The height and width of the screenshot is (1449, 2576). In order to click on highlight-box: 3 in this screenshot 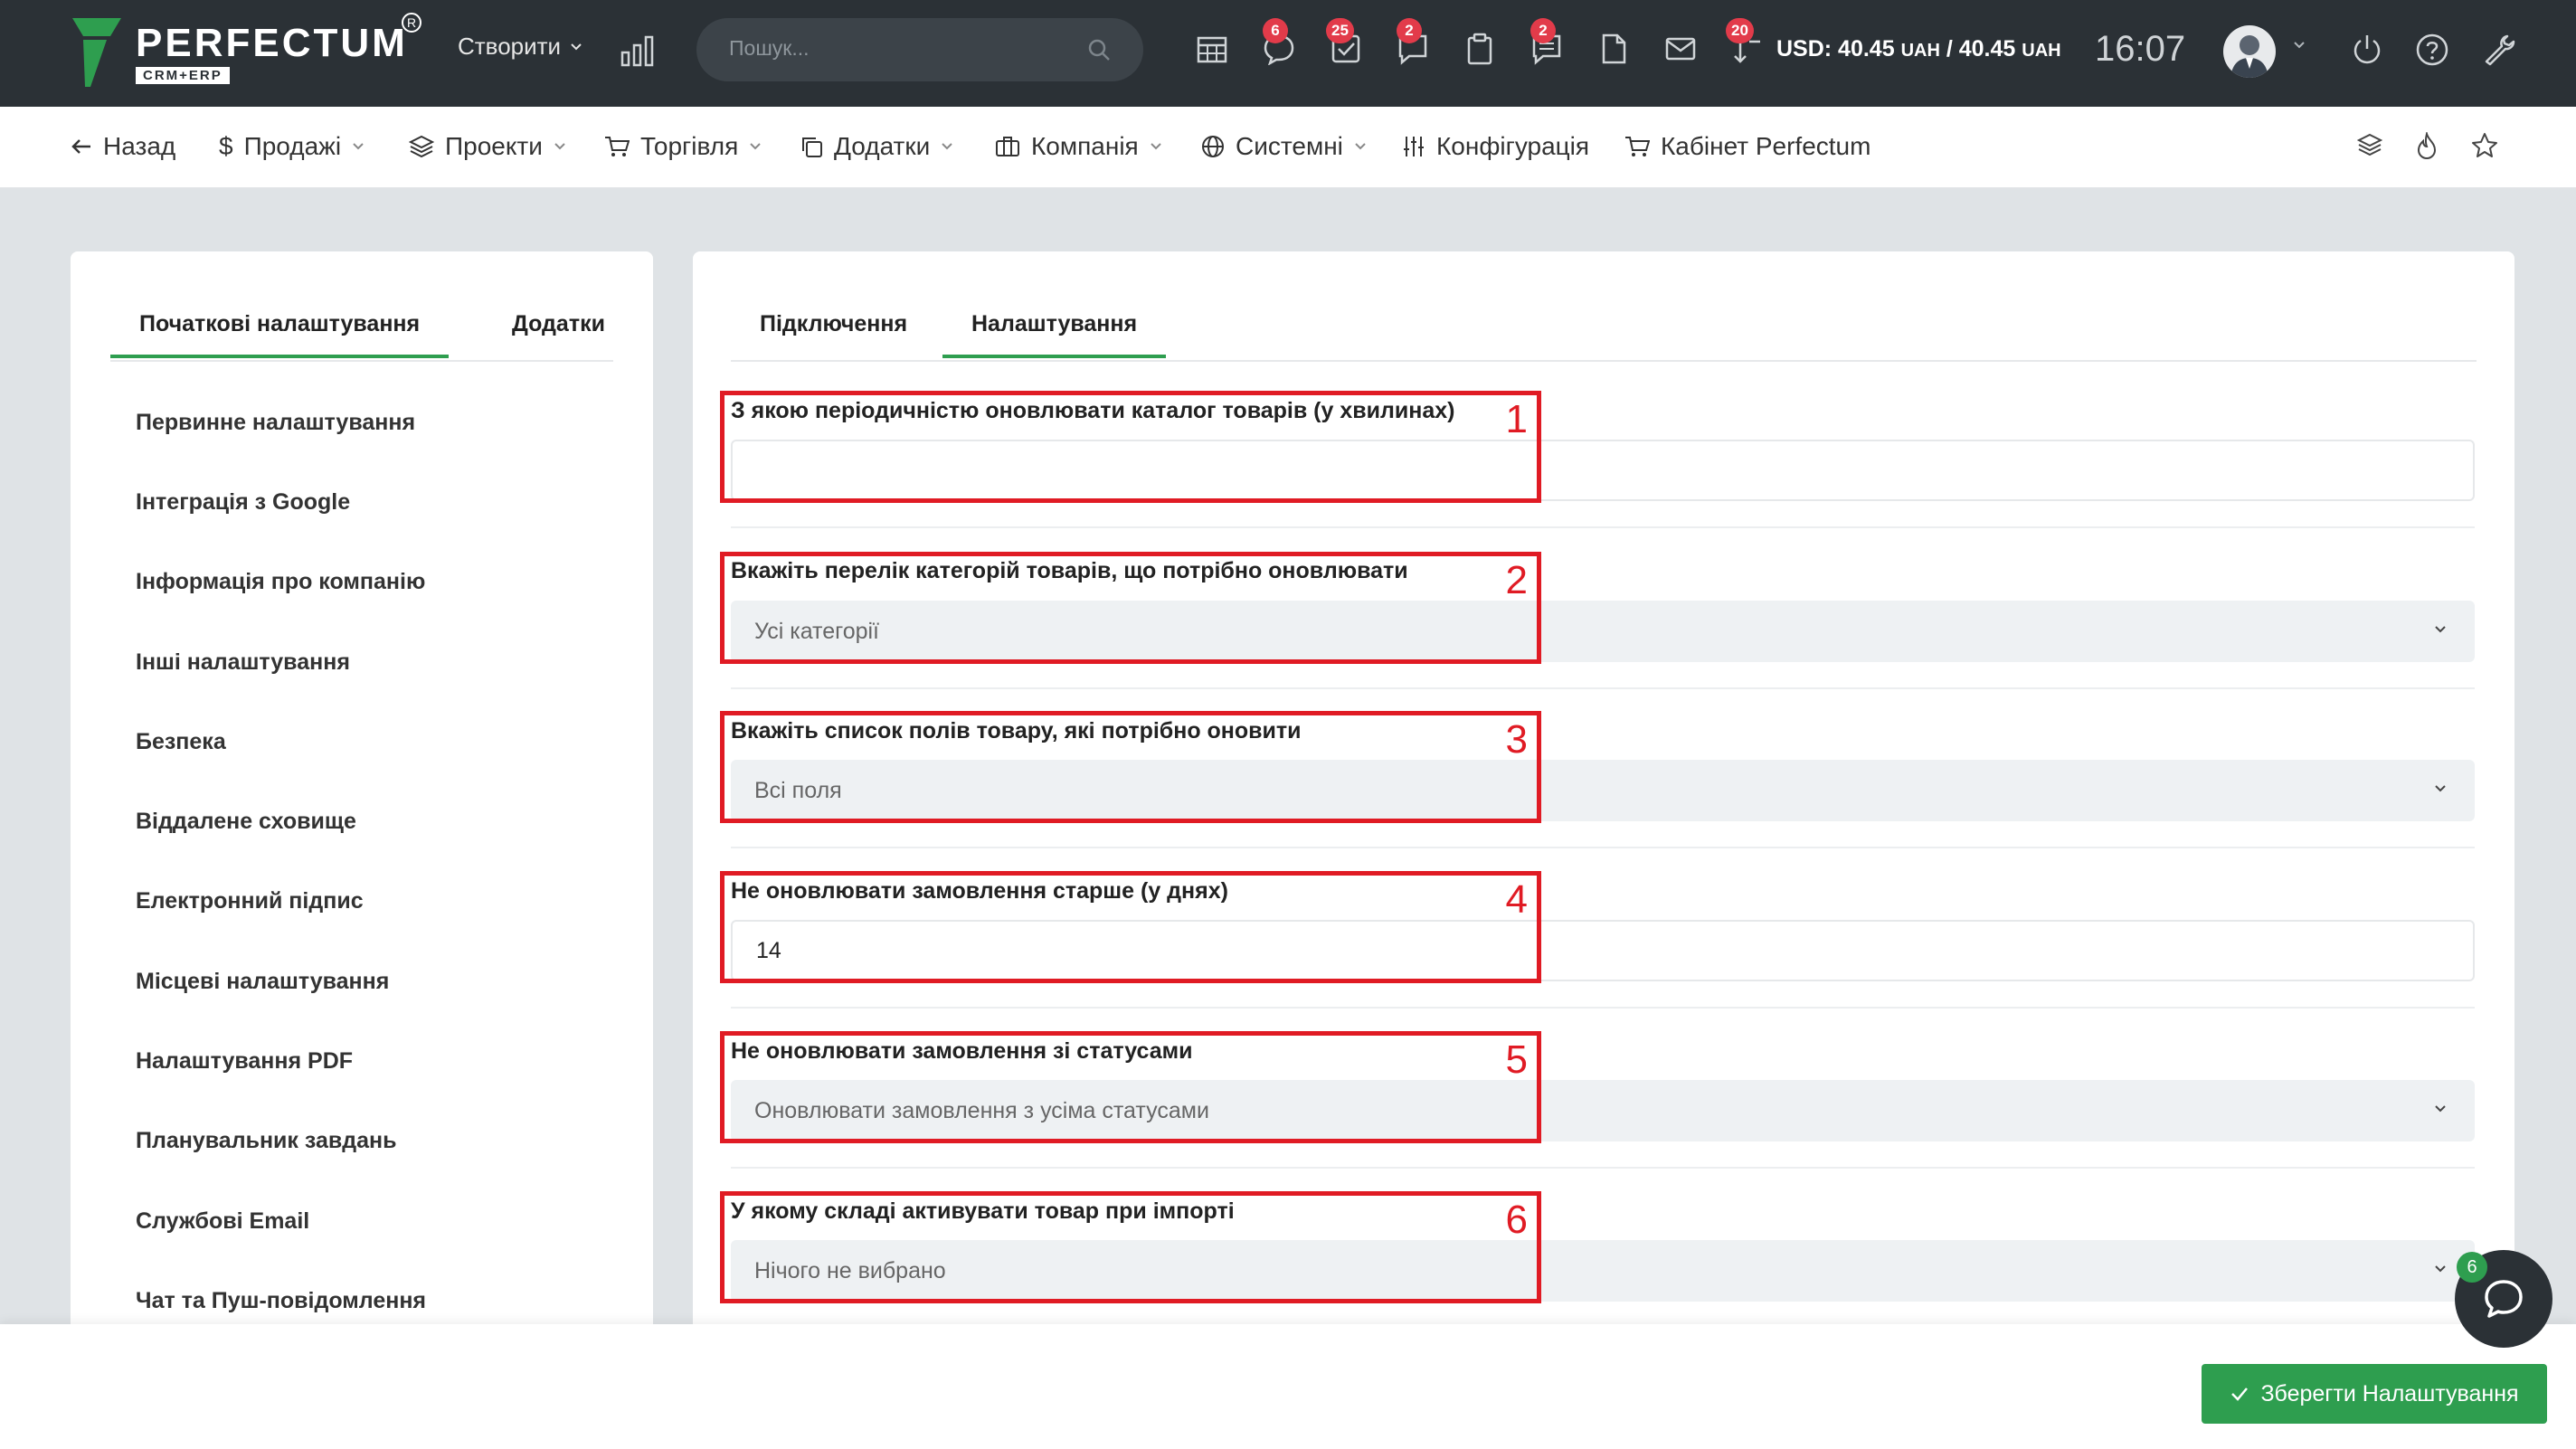, I will do `click(1131, 767)`.